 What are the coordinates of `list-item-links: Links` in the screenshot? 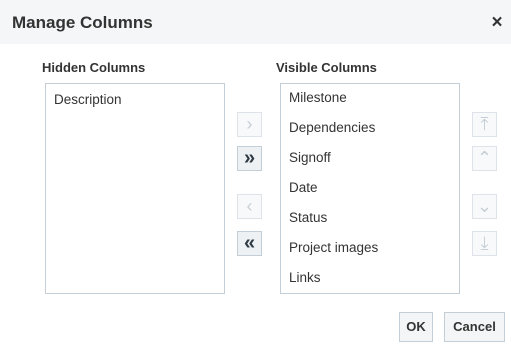 It's located at (305, 278).